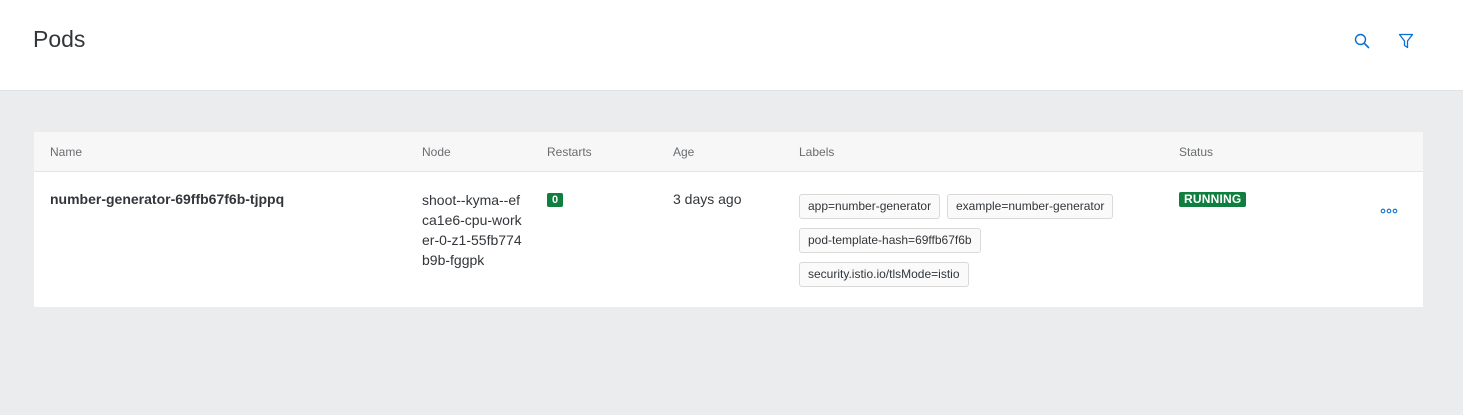 This screenshot has width=1463, height=415. I want to click on table-header: Name Node Restarts Age Labels Status, so click(728, 152).